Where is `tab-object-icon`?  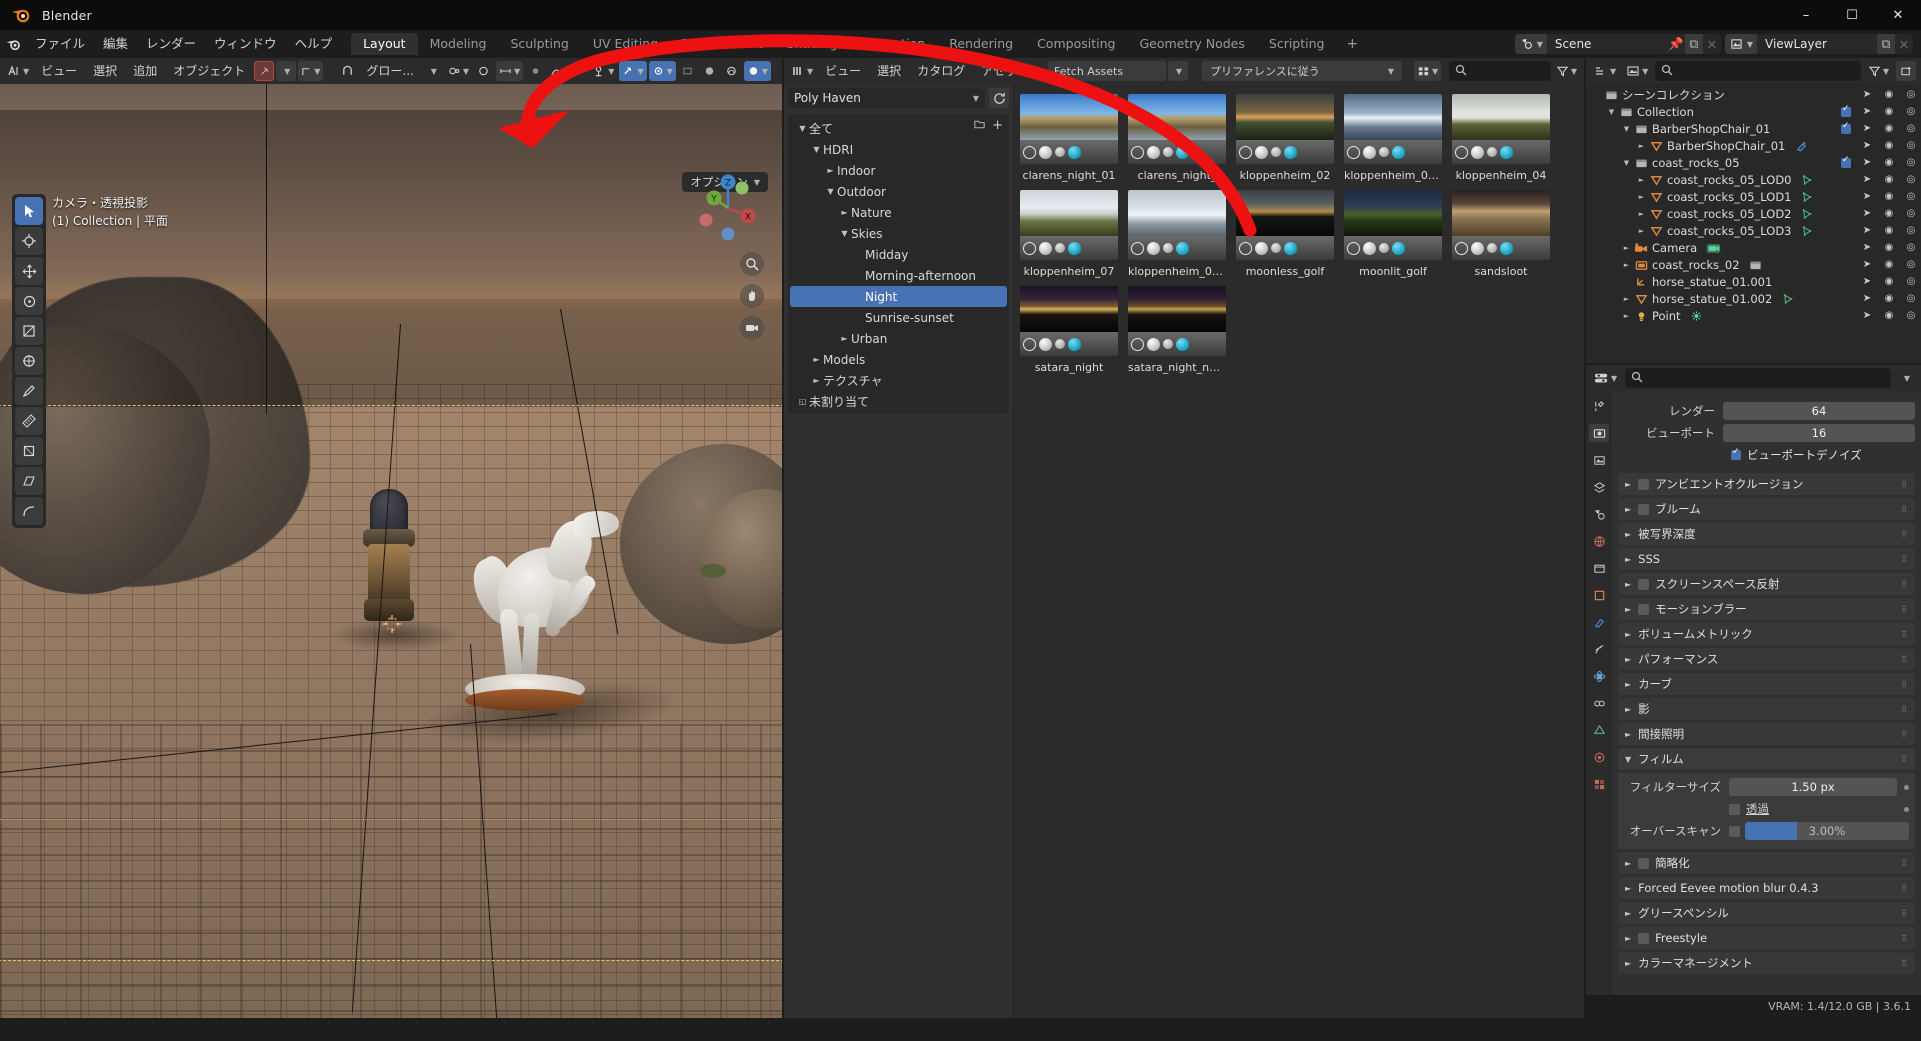 tab-object-icon is located at coordinates (1599, 595).